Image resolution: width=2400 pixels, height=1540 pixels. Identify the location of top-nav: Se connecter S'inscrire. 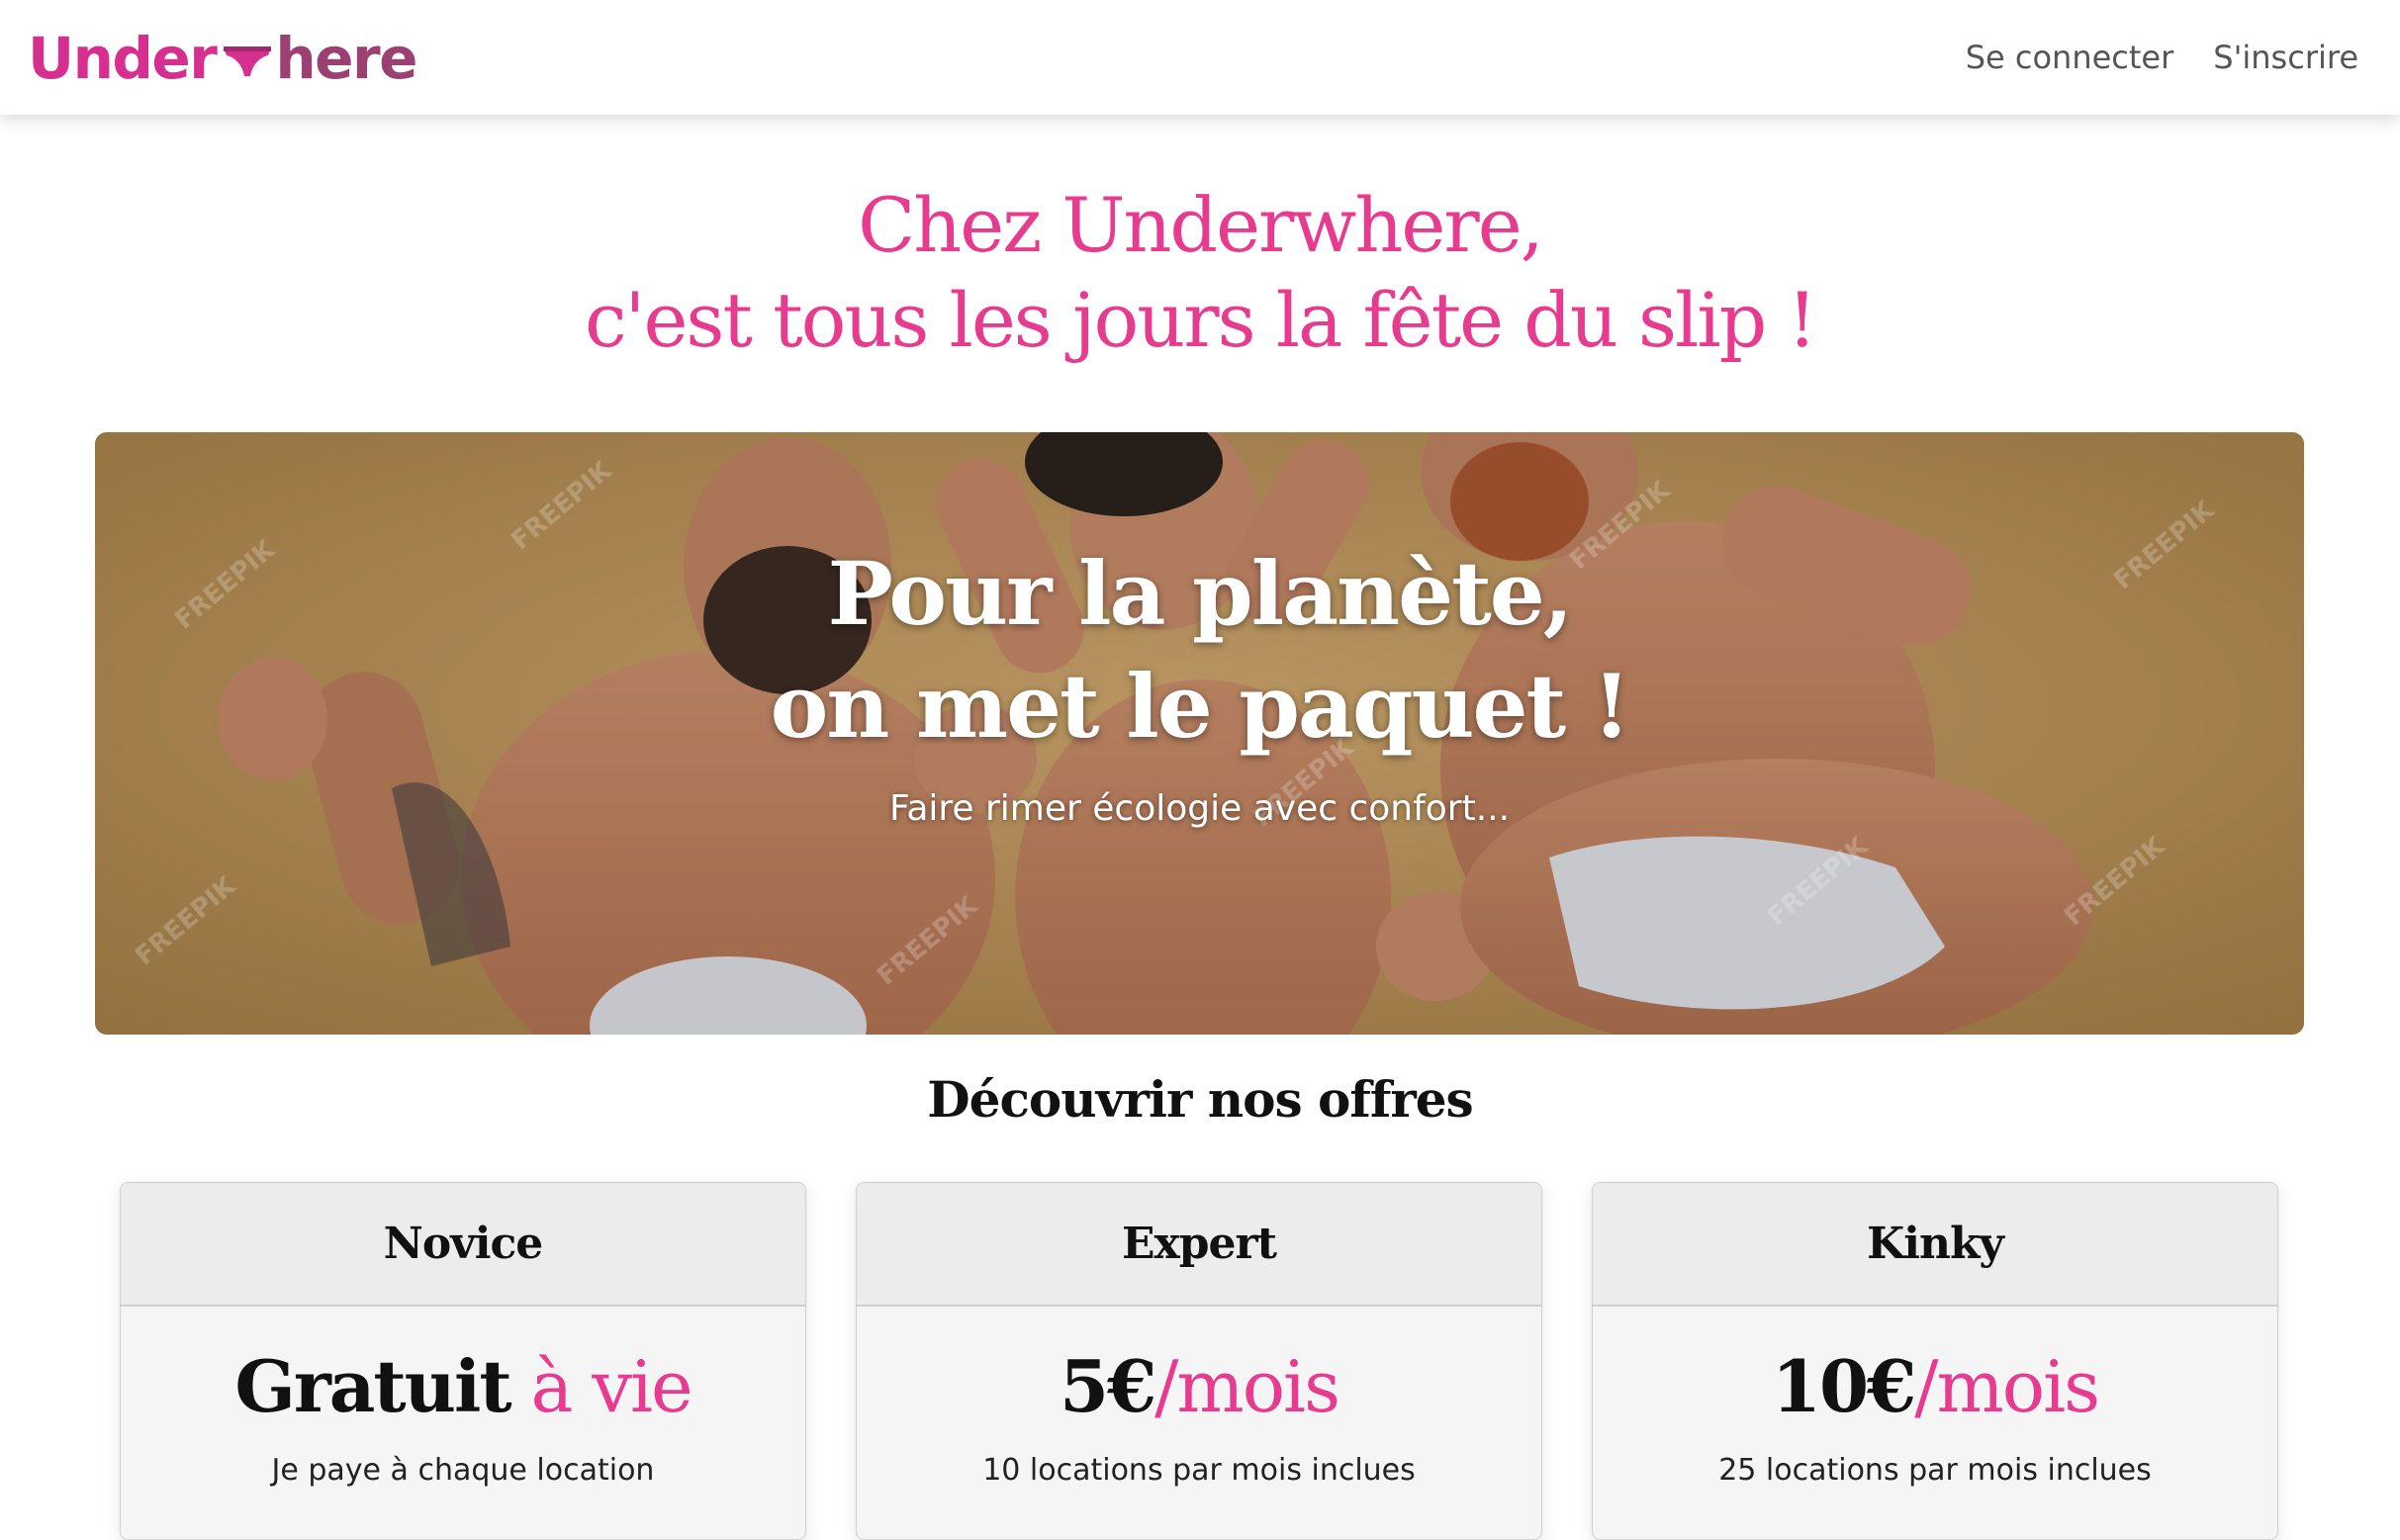
(2162, 57).